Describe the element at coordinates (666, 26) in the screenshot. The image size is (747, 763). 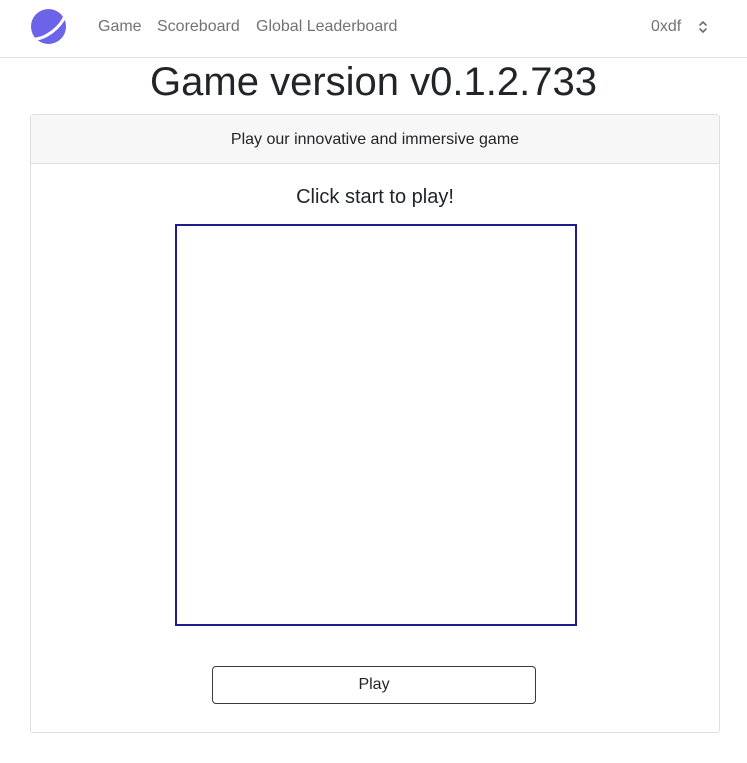
I see `user-menu: 0xdf` at that location.